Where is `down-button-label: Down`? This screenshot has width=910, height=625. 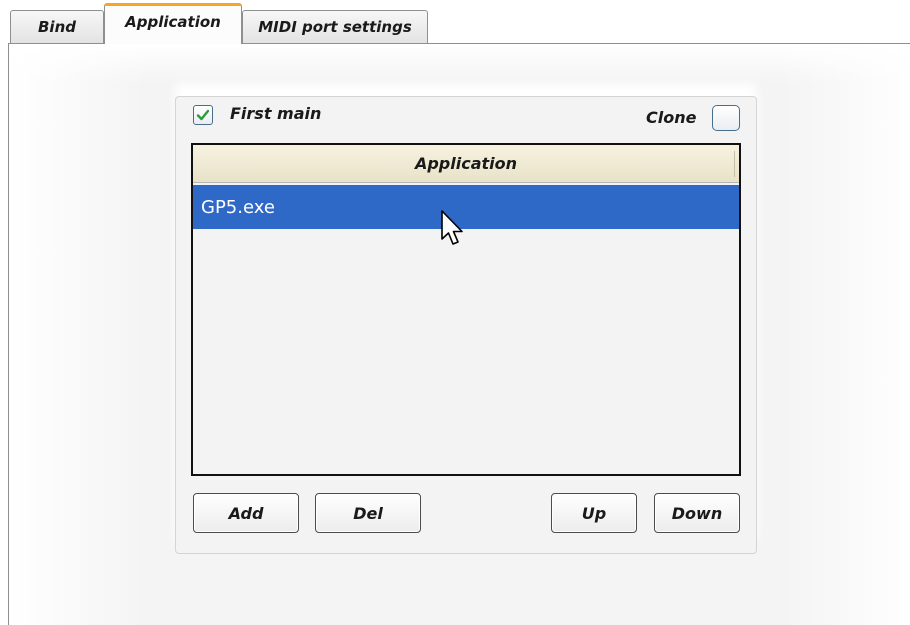 down-button-label: Down is located at coordinates (697, 513).